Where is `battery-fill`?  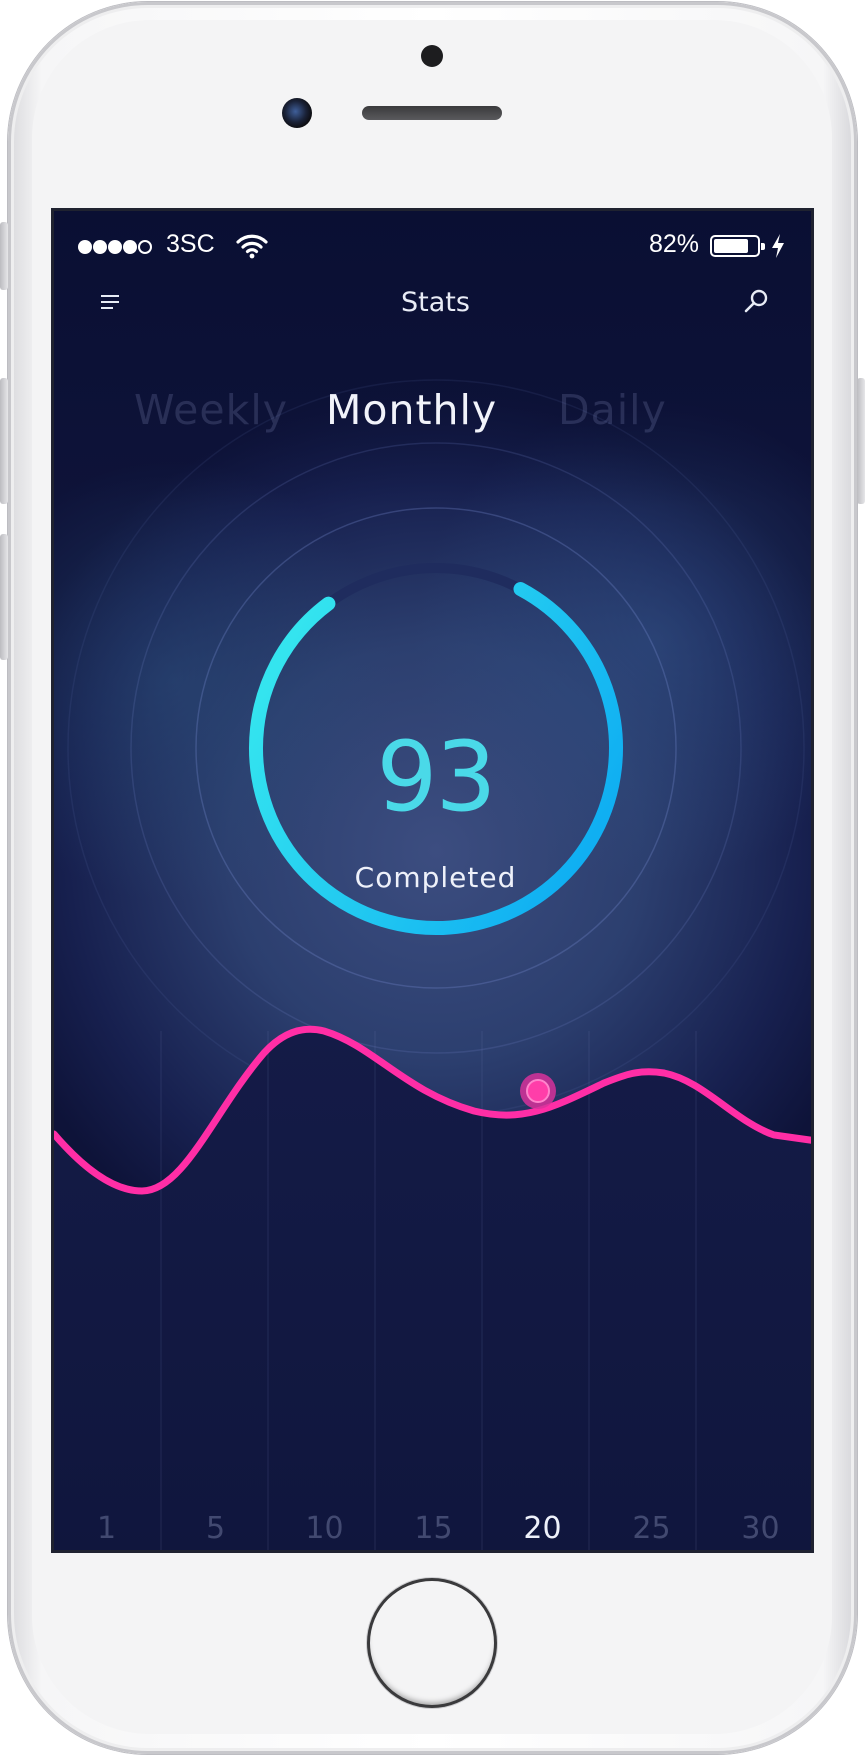 battery-fill is located at coordinates (731, 246).